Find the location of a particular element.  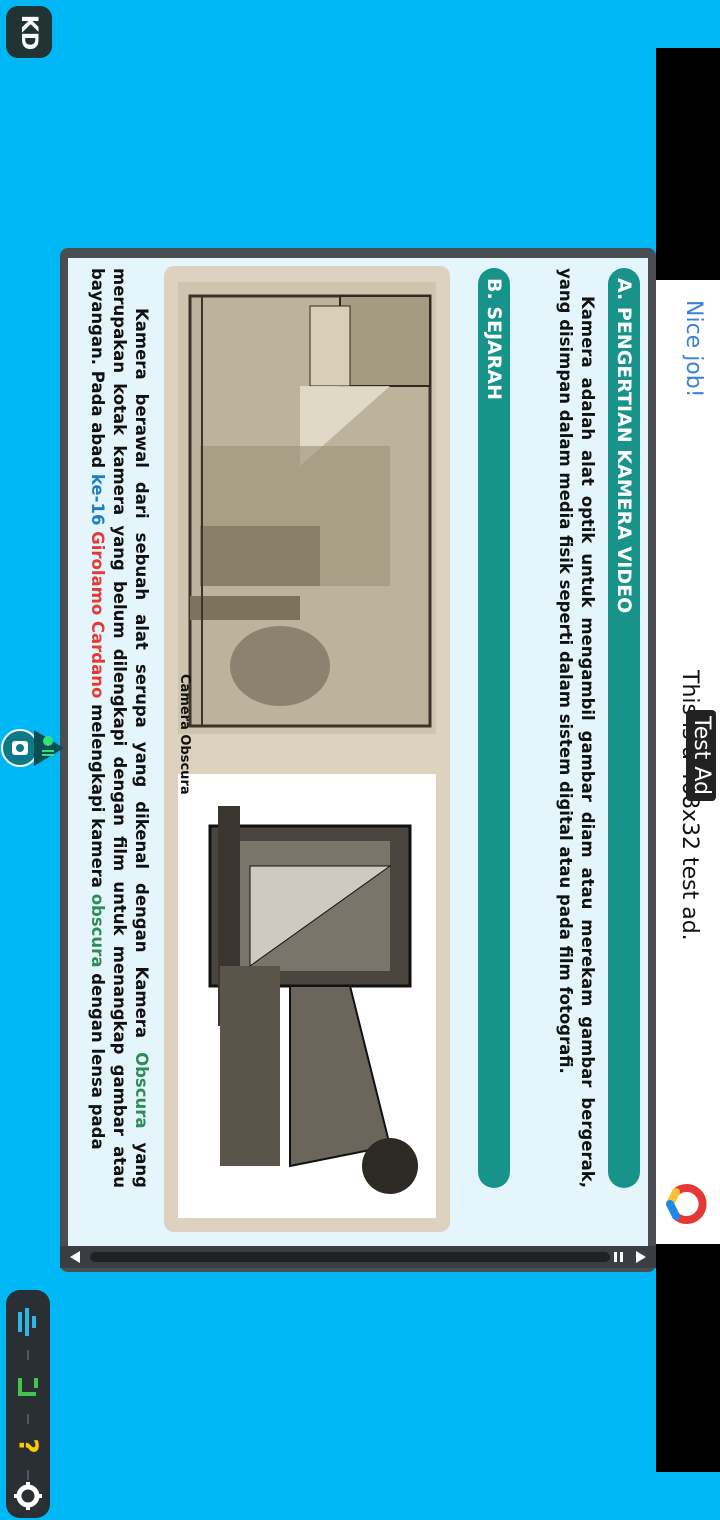

section-a-title: A. PENGERTIAN KAMERA VIDEO is located at coordinates (624, 446).